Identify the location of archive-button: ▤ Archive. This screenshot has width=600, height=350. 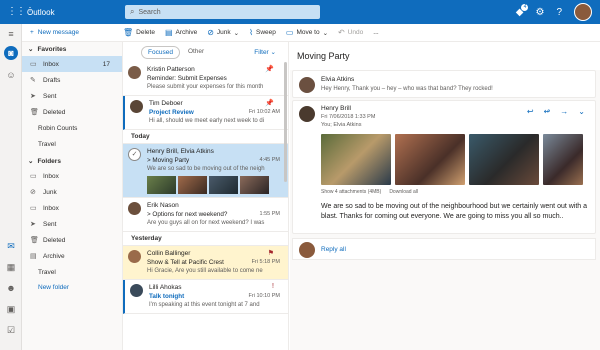
(181, 32).